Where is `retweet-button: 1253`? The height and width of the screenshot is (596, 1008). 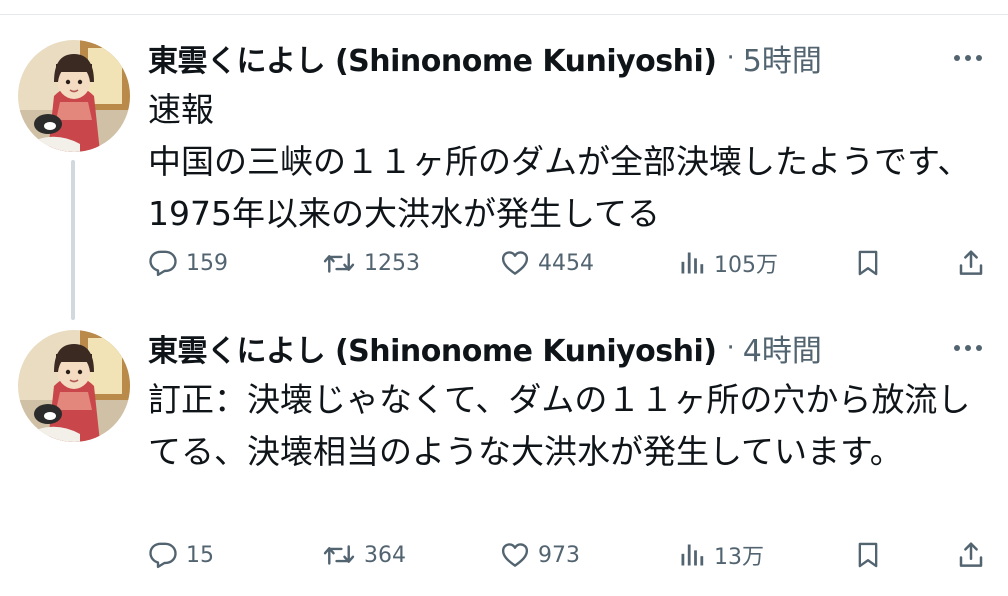 retweet-button: 1253 is located at coordinates (371, 263).